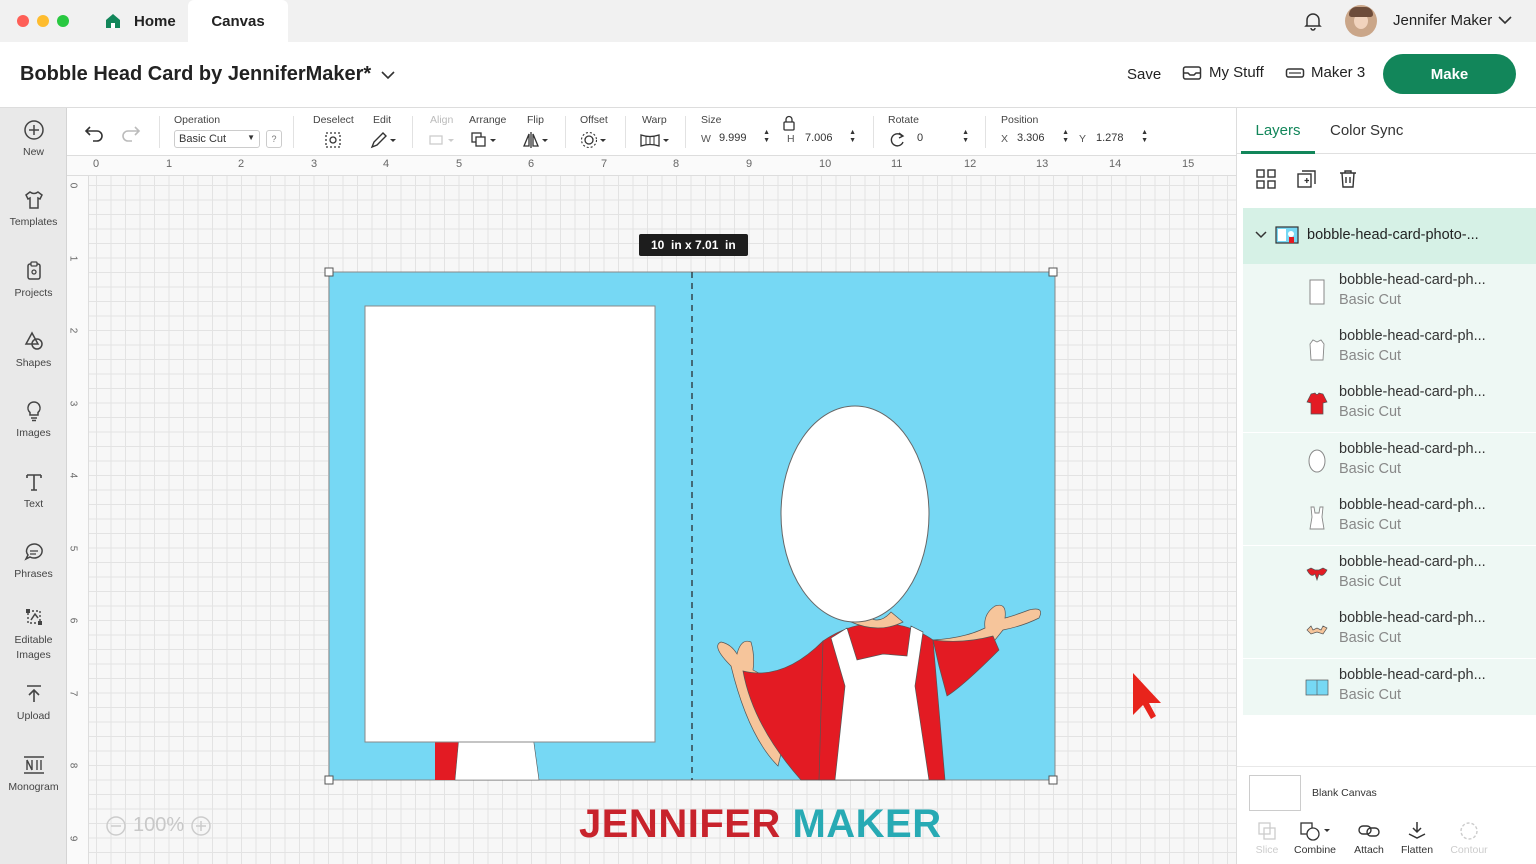 The image size is (1536, 864). What do you see at coordinates (1115, 164) in the screenshot?
I see `ruler-tick: 14` at bounding box center [1115, 164].